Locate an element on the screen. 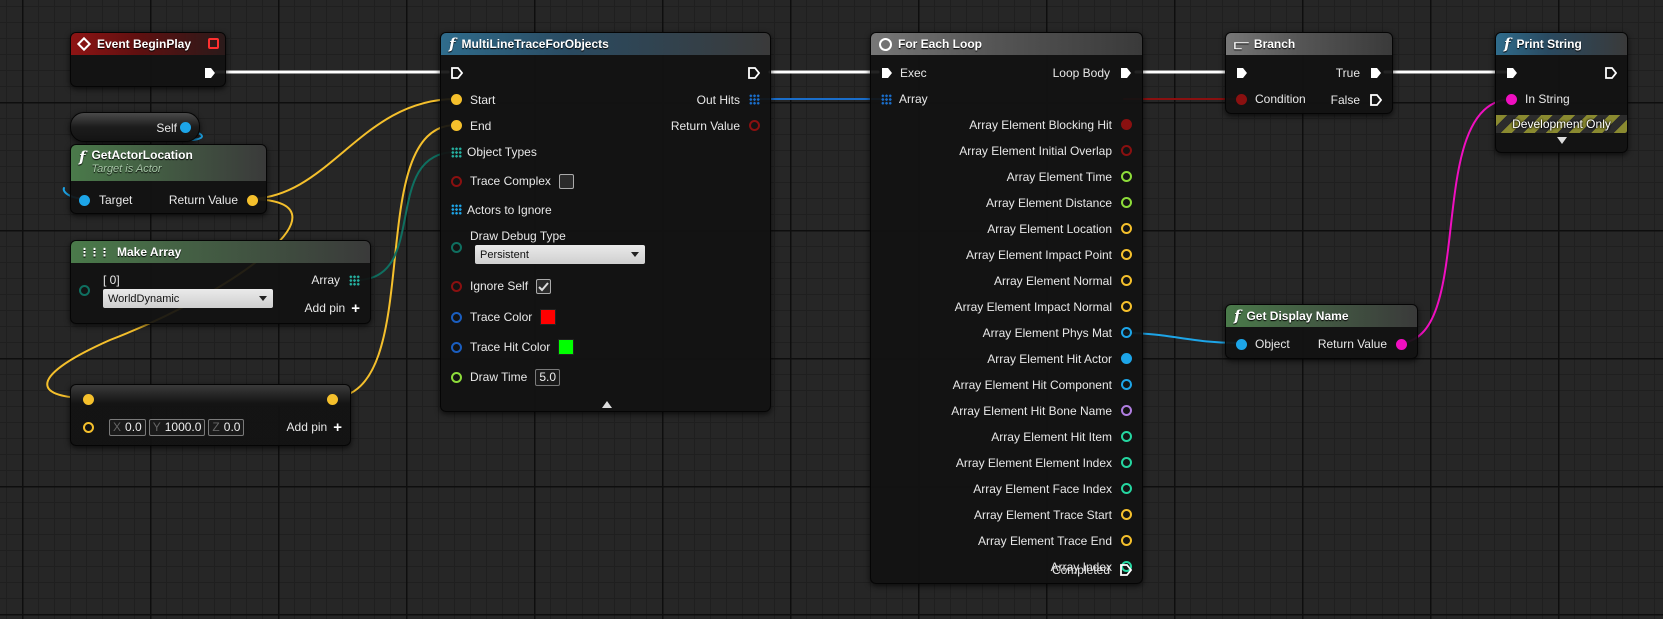 The width and height of the screenshot is (1663, 619). display-name-return-label: Return Value is located at coordinates (1352, 344).